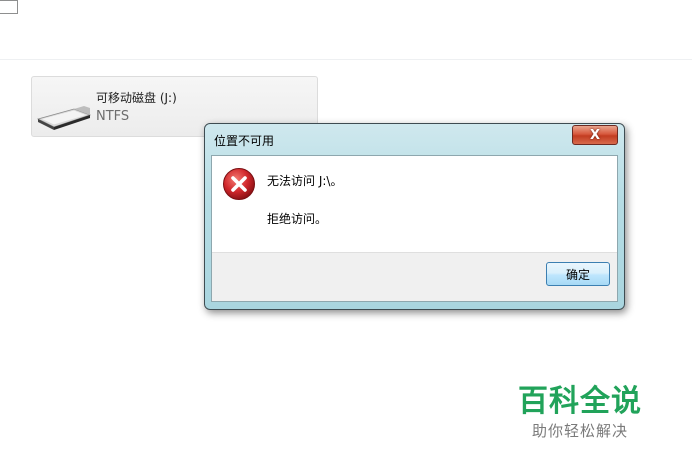 The width and height of the screenshot is (692, 472). What do you see at coordinates (414, 276) in the screenshot?
I see `dialog-footer: 确定` at bounding box center [414, 276].